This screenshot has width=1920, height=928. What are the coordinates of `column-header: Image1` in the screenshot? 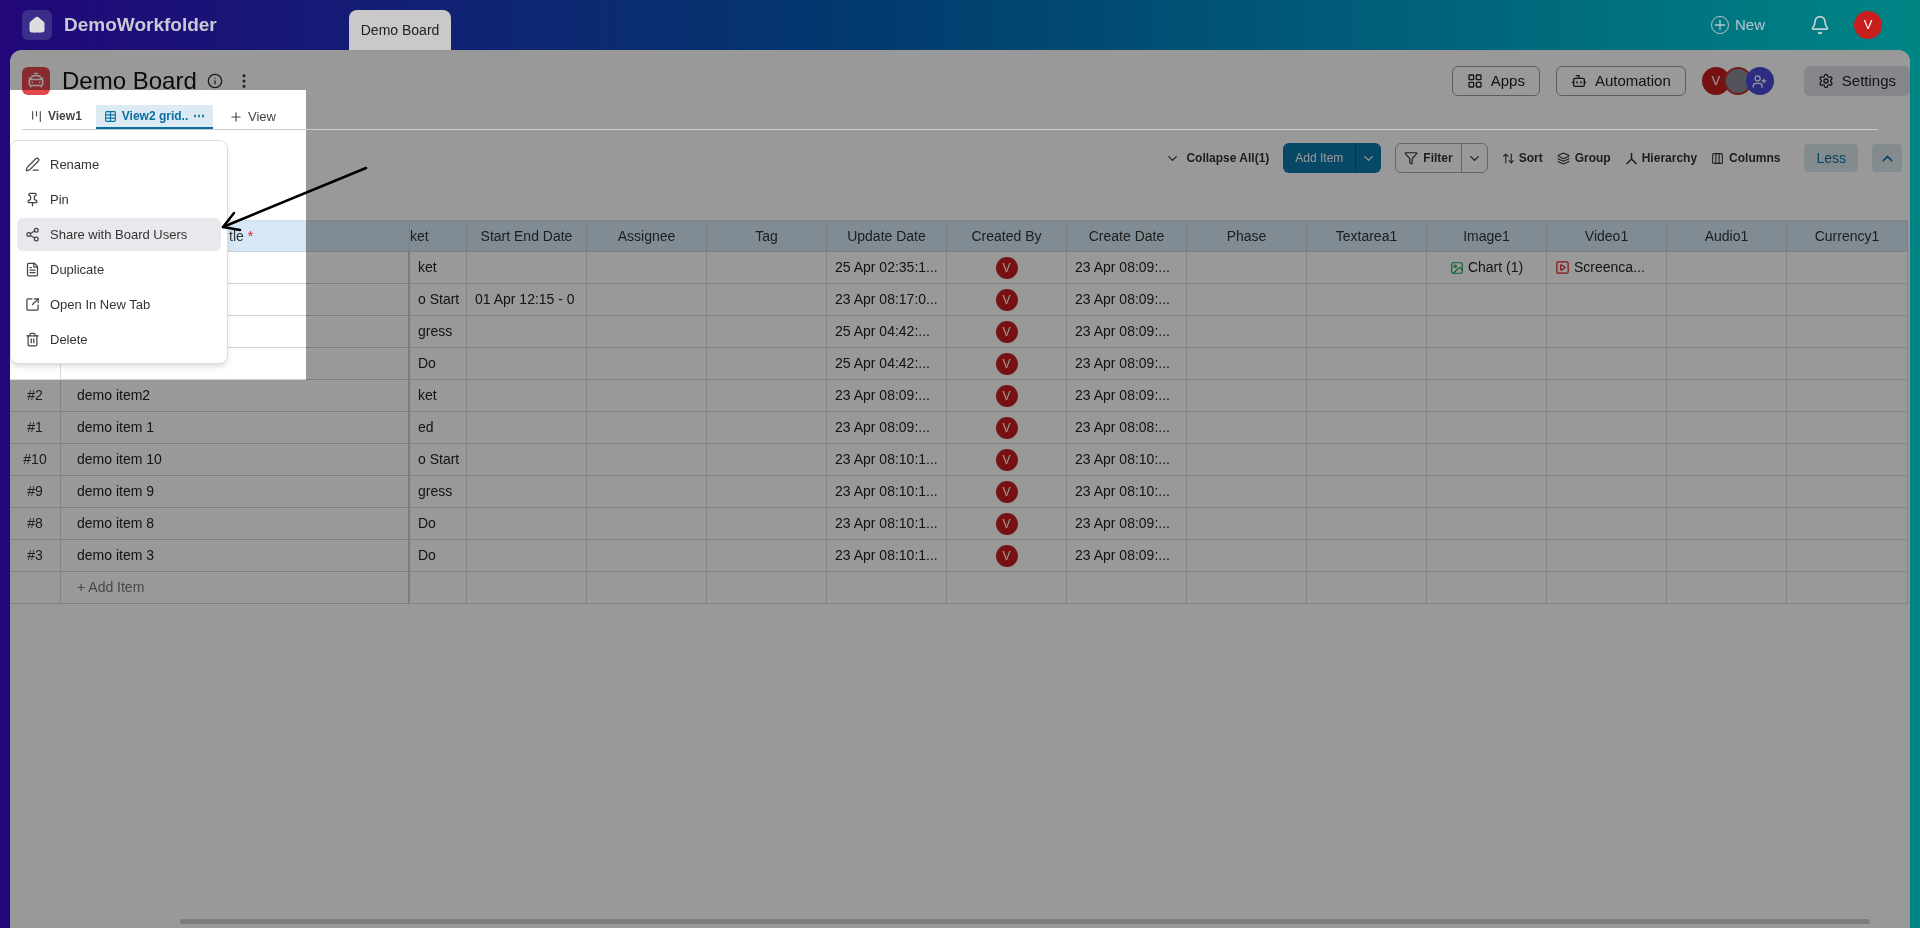 It's located at (1486, 236).